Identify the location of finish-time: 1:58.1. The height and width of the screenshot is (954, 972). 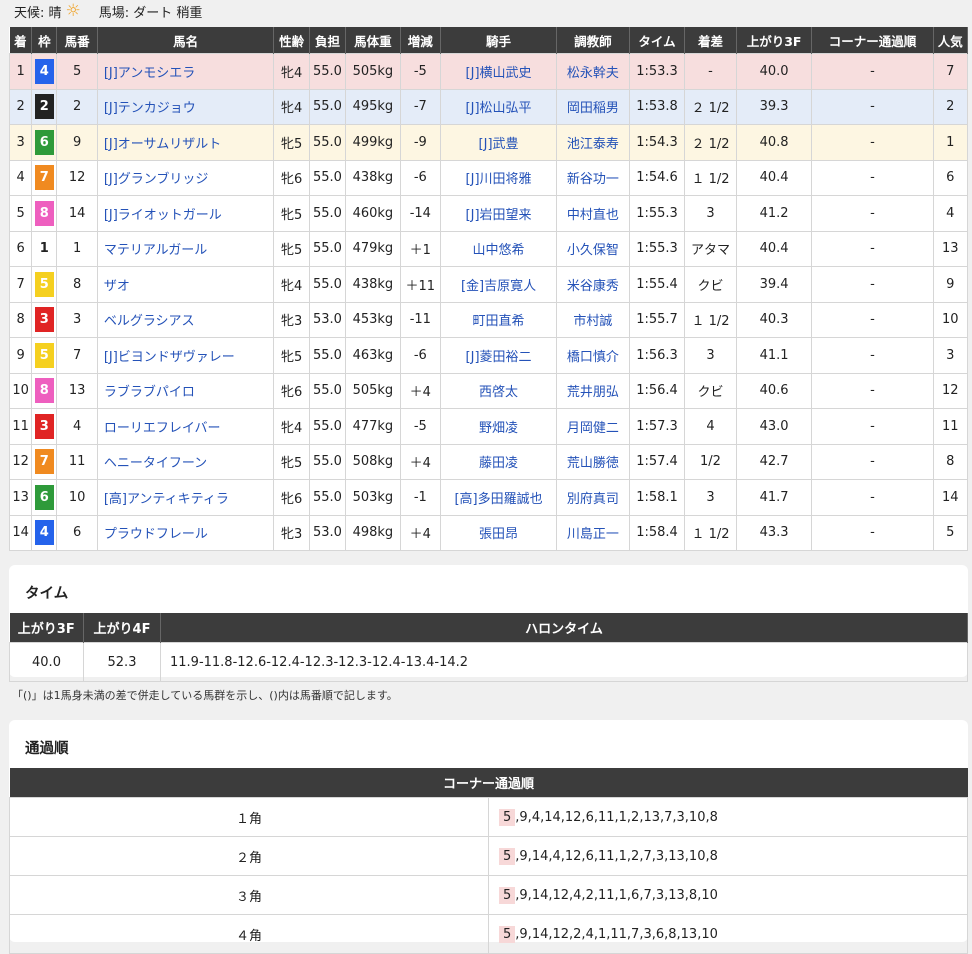
(657, 497).